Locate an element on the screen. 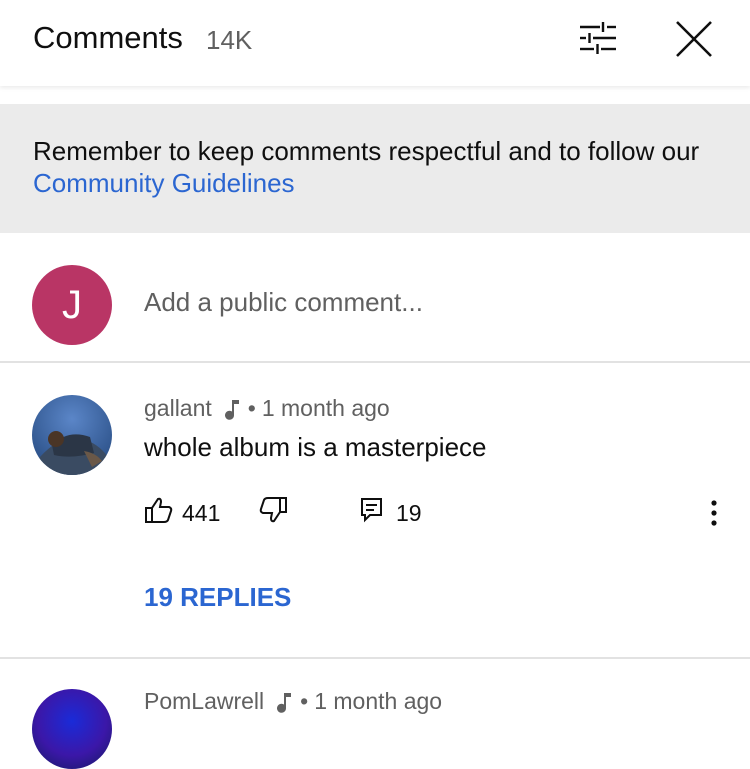 This screenshot has height=769, width=750. reply-button: 19 is located at coordinates (391, 513).